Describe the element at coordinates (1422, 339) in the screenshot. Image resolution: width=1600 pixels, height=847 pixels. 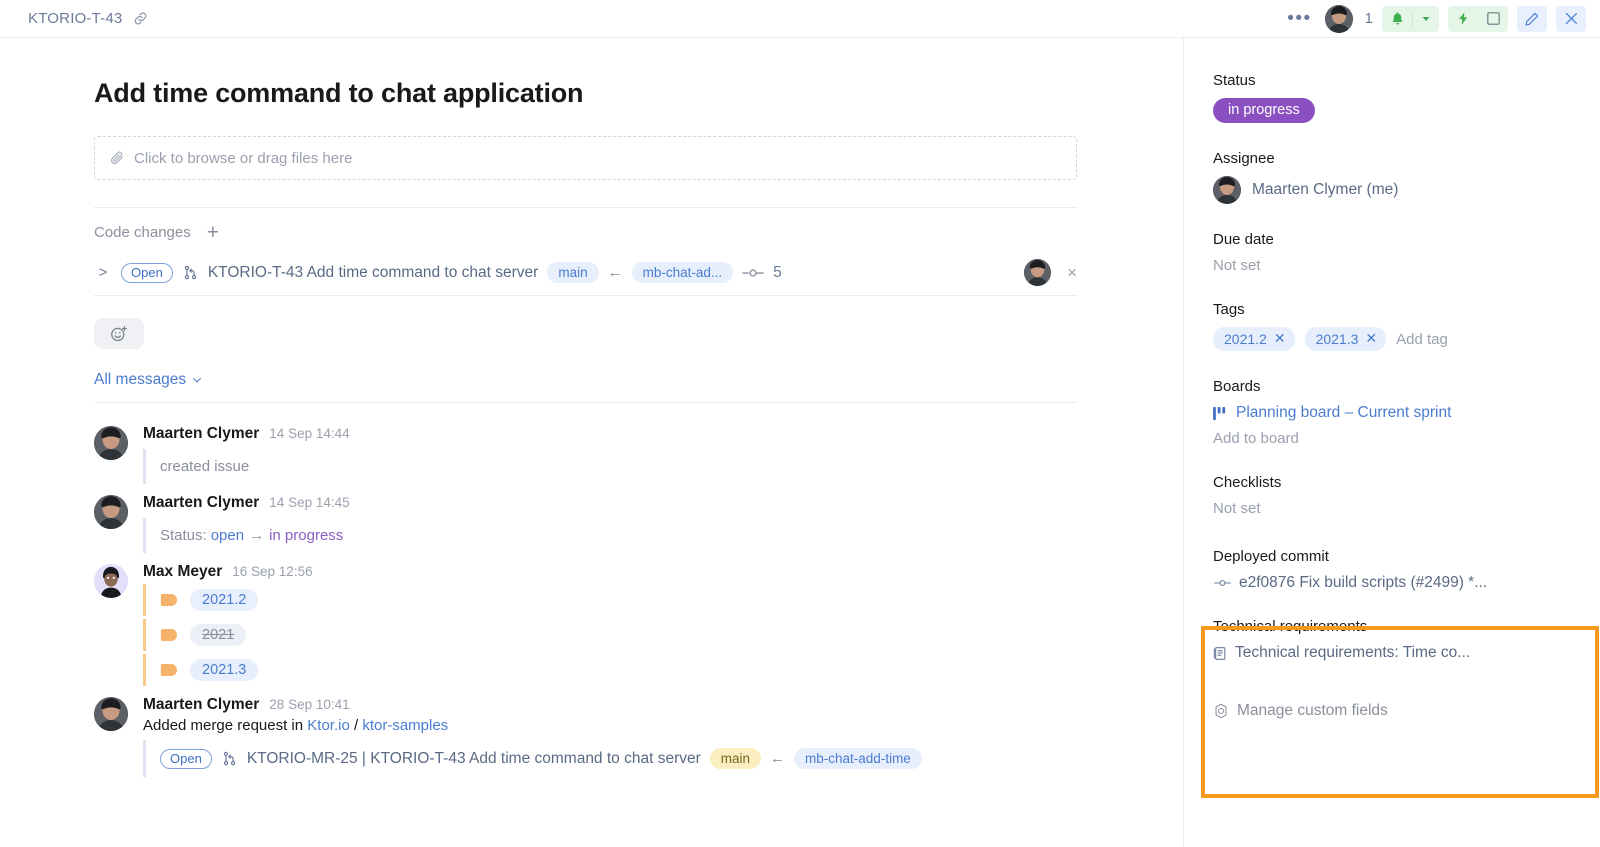
I see `add-tag-button: Add tag` at that location.